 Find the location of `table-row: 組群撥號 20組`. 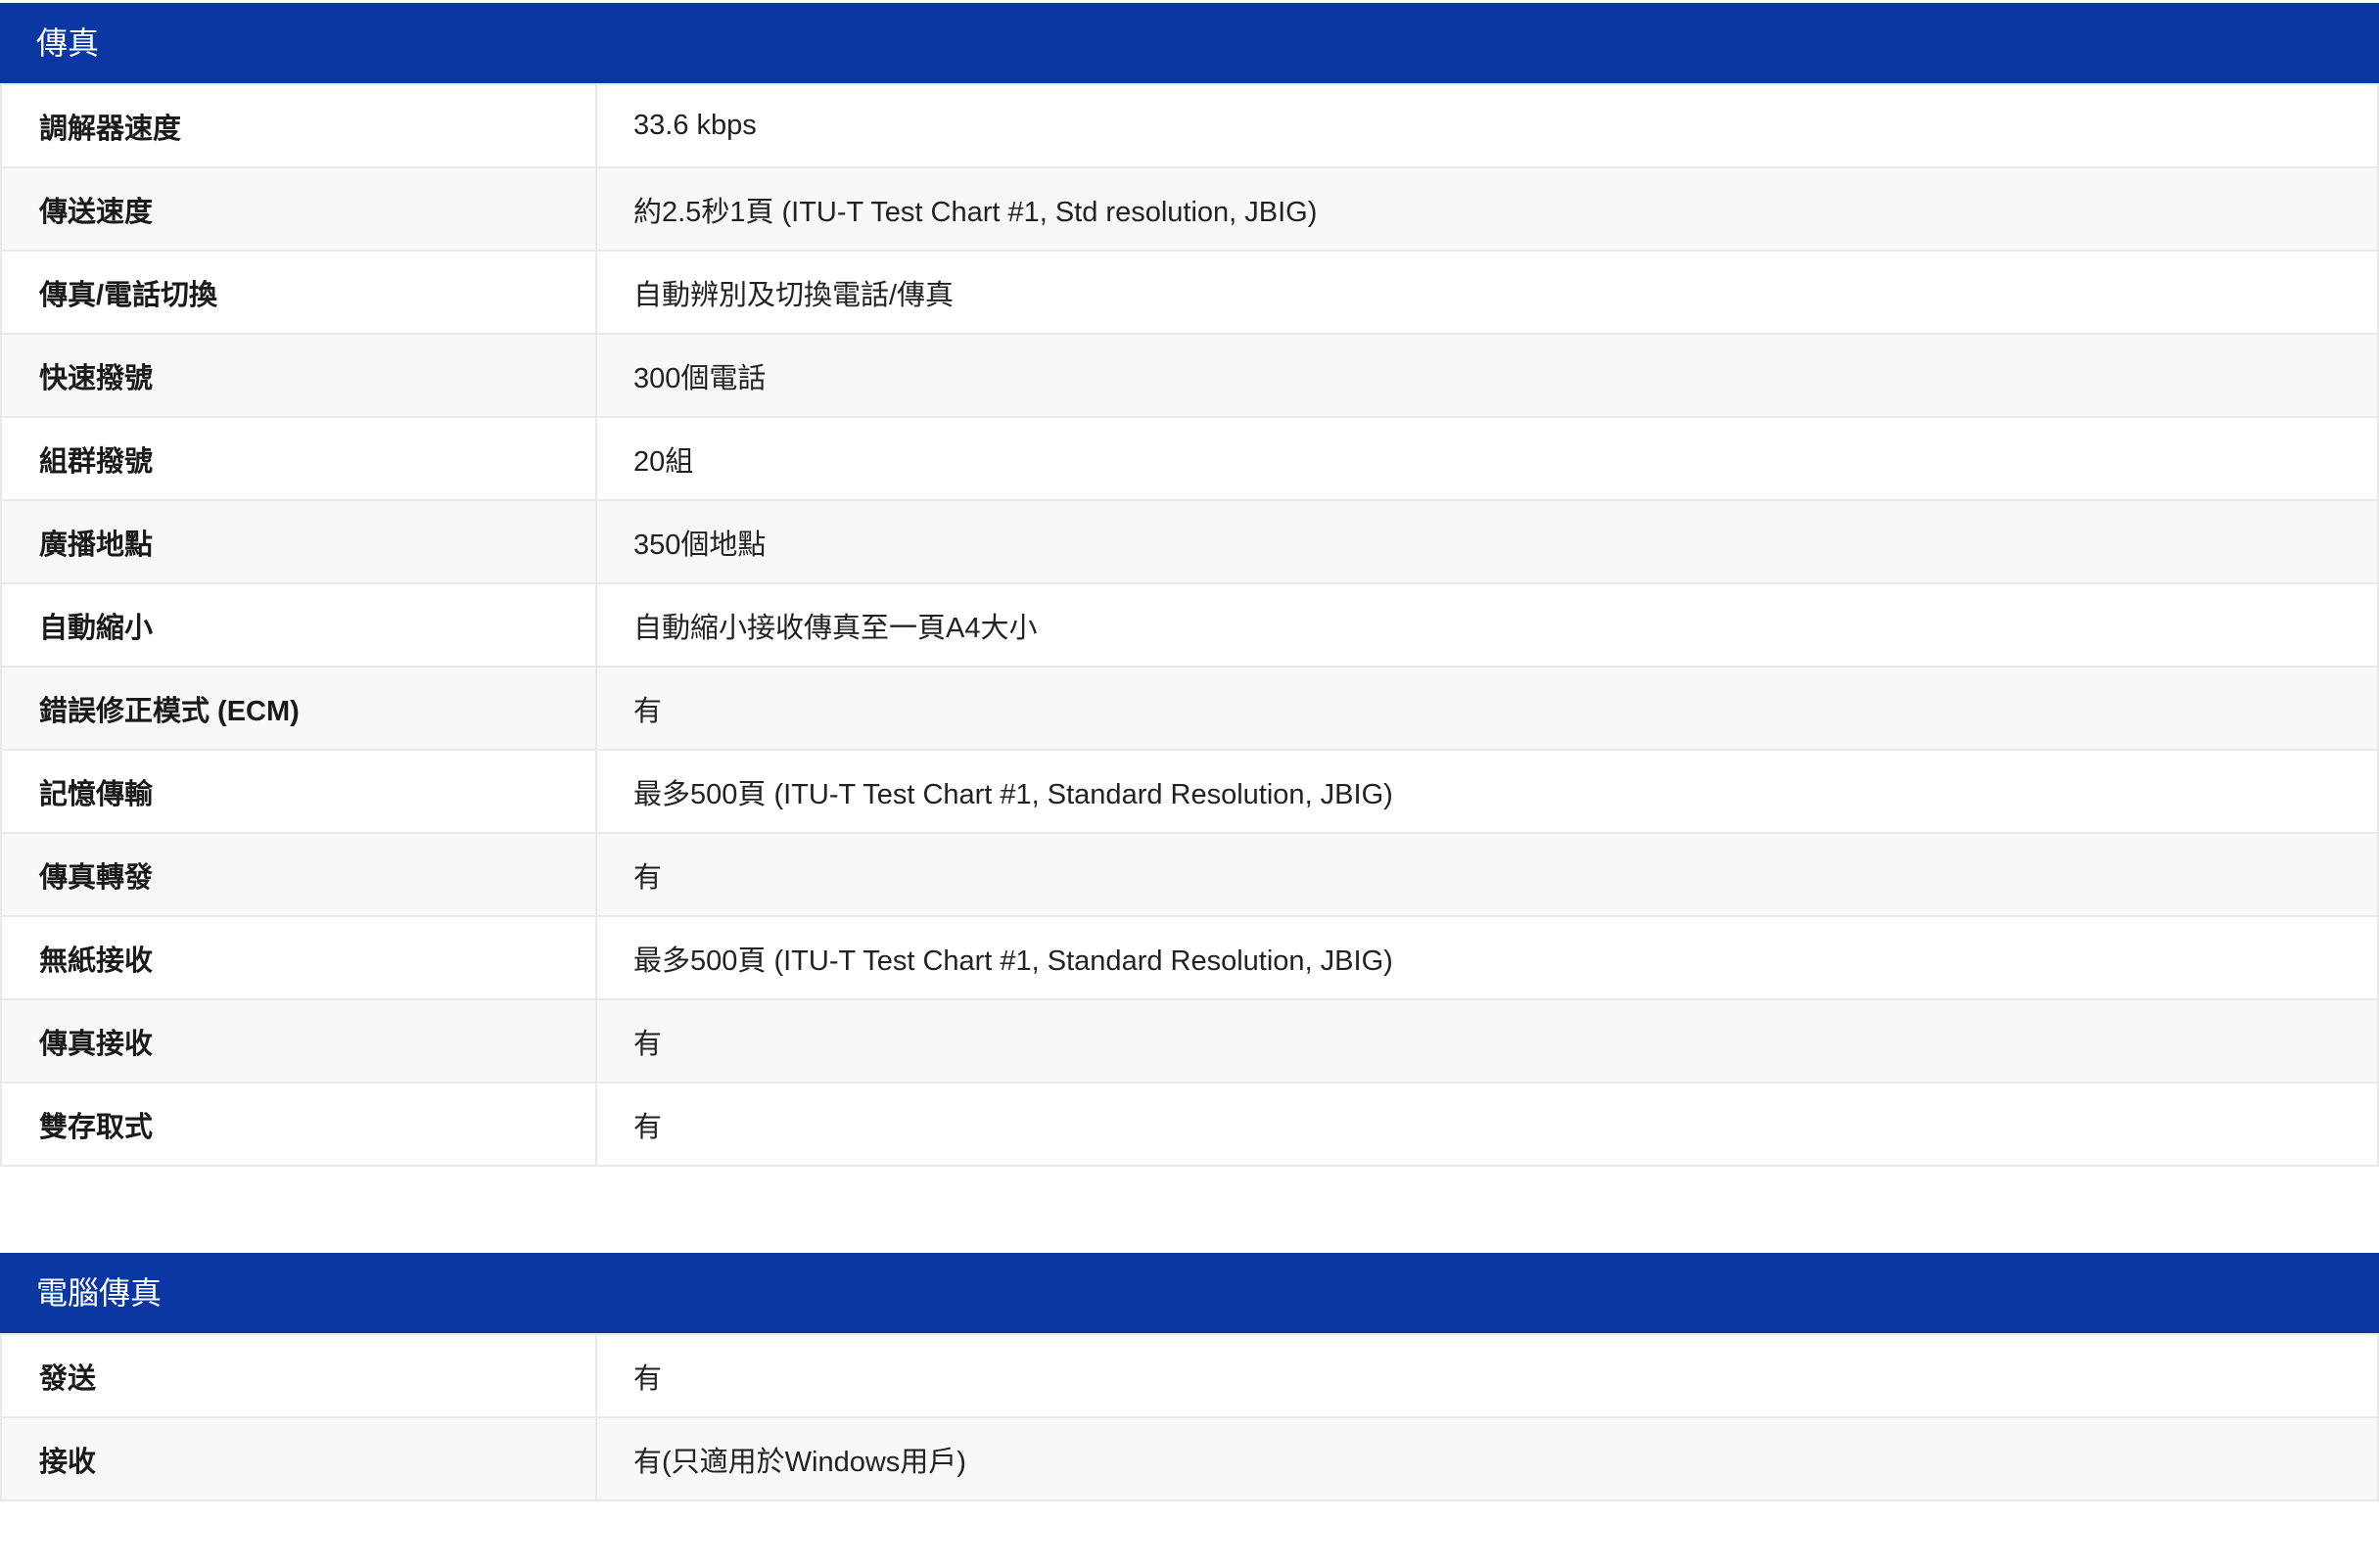

table-row: 組群撥號 20組 is located at coordinates (1189, 458).